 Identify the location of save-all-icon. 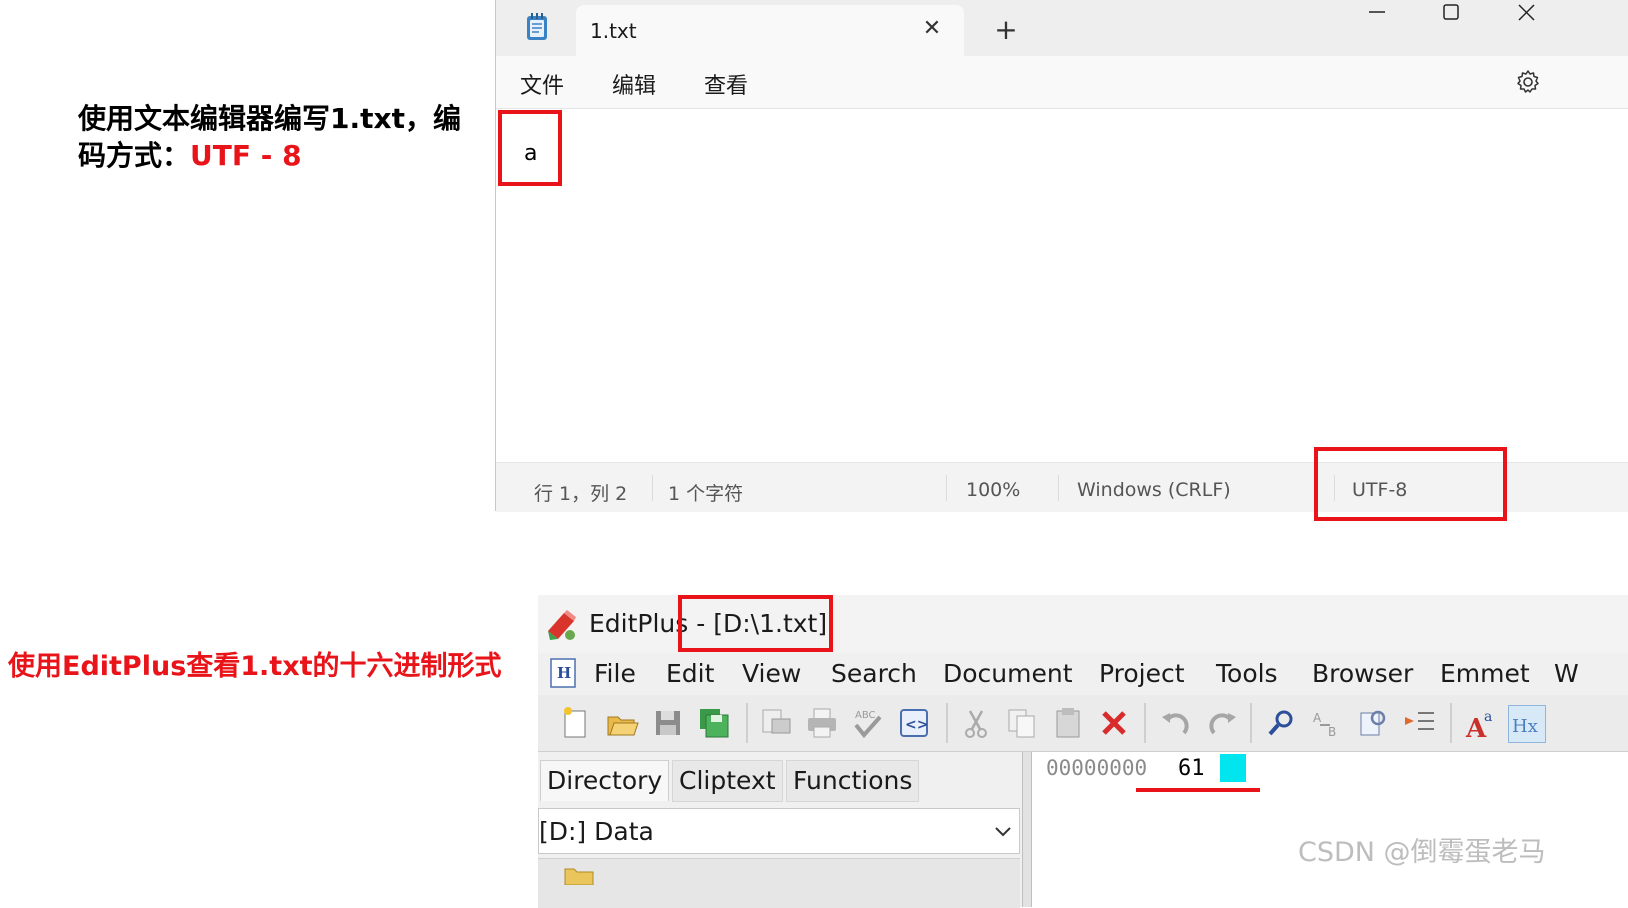
(714, 723).